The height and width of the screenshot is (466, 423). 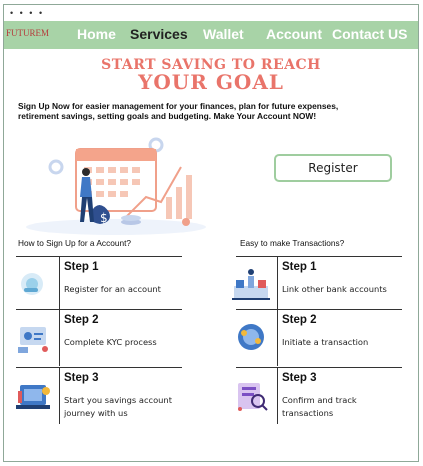 What do you see at coordinates (292, 243) in the screenshot?
I see `transactions-heading: Easy to make Transactions?` at bounding box center [292, 243].